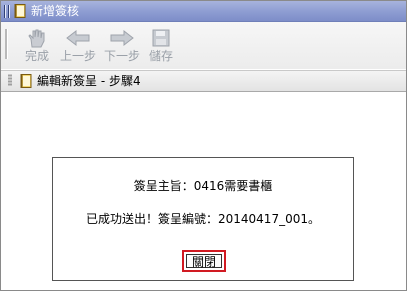 The width and height of the screenshot is (407, 291). Describe the element at coordinates (161, 38) in the screenshot. I see `save-icon` at that location.